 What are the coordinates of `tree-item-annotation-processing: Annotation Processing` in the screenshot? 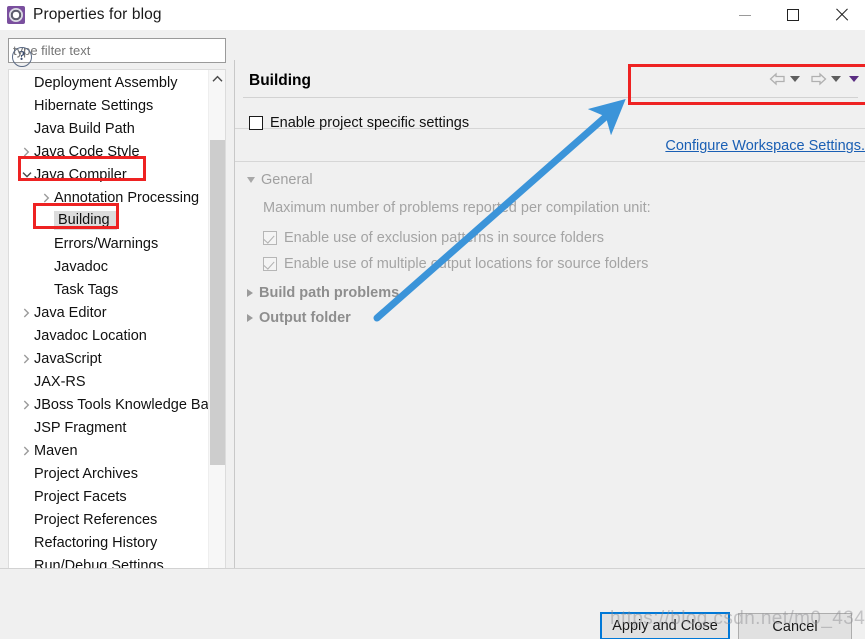 It's located at (111, 197).